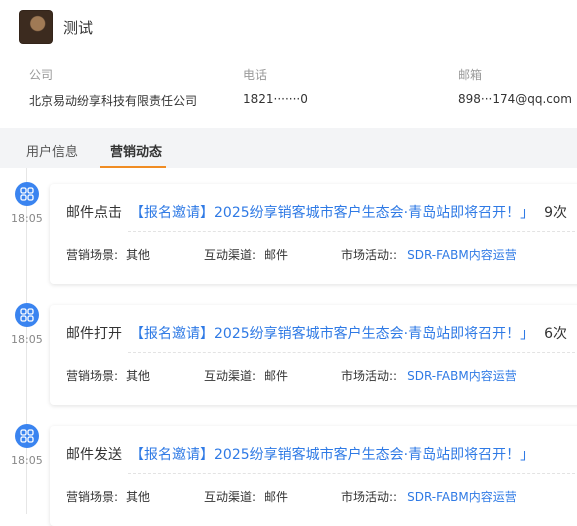 This screenshot has height=526, width=577. I want to click on event-title: 邮件发送 【报名邀请】2025纷享销客城市客户生态会·青岛站即将召开！」, so click(305, 454).